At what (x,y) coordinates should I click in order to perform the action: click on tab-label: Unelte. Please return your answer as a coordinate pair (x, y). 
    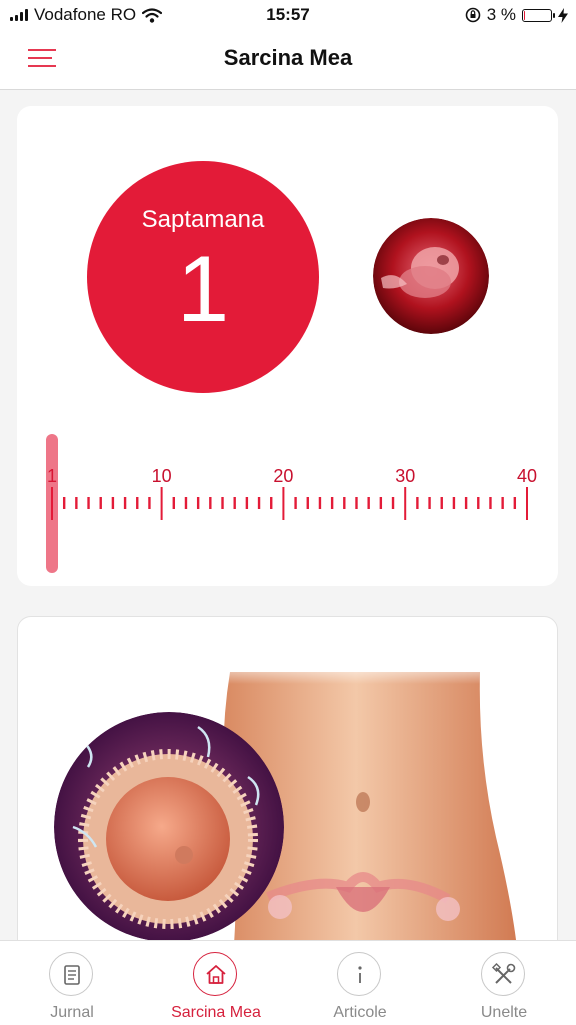
    Looking at the image, I should click on (504, 1012).